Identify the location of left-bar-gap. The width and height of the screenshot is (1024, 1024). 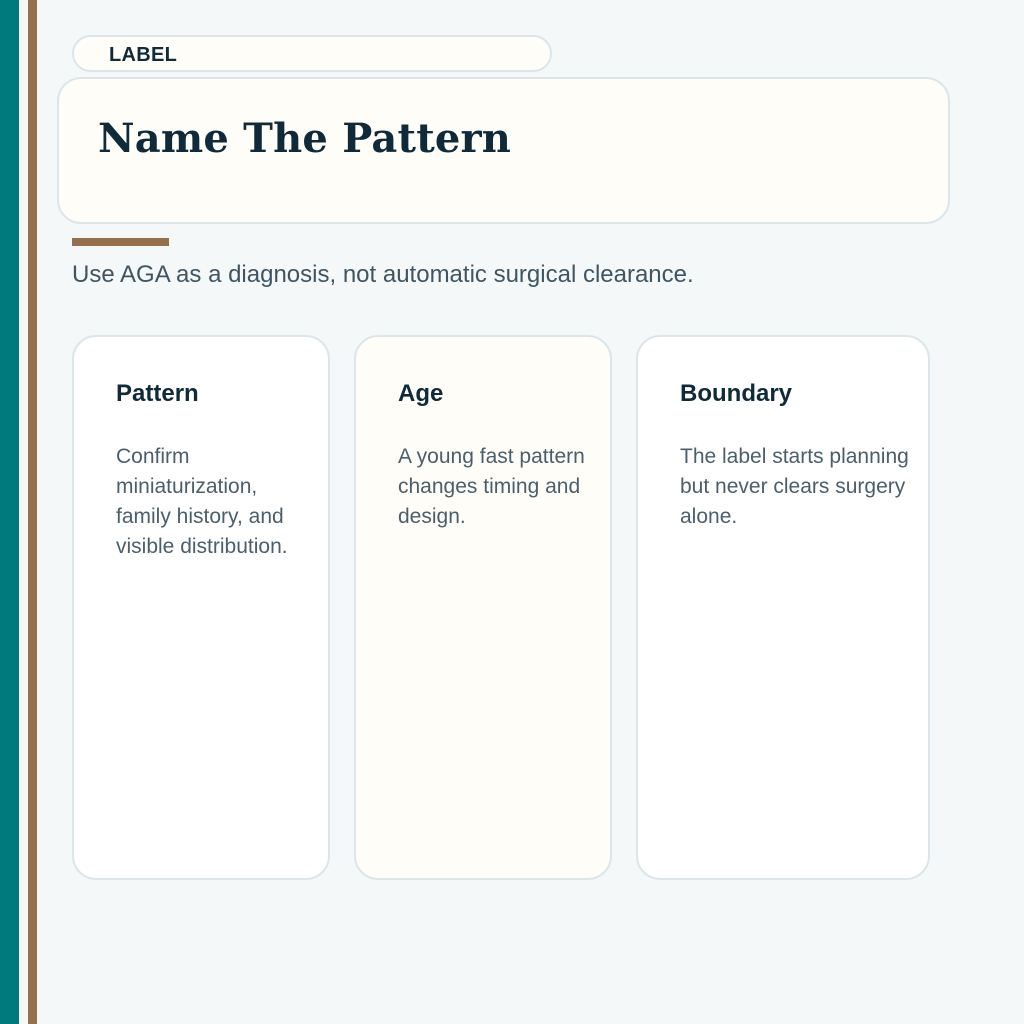
(23, 512).